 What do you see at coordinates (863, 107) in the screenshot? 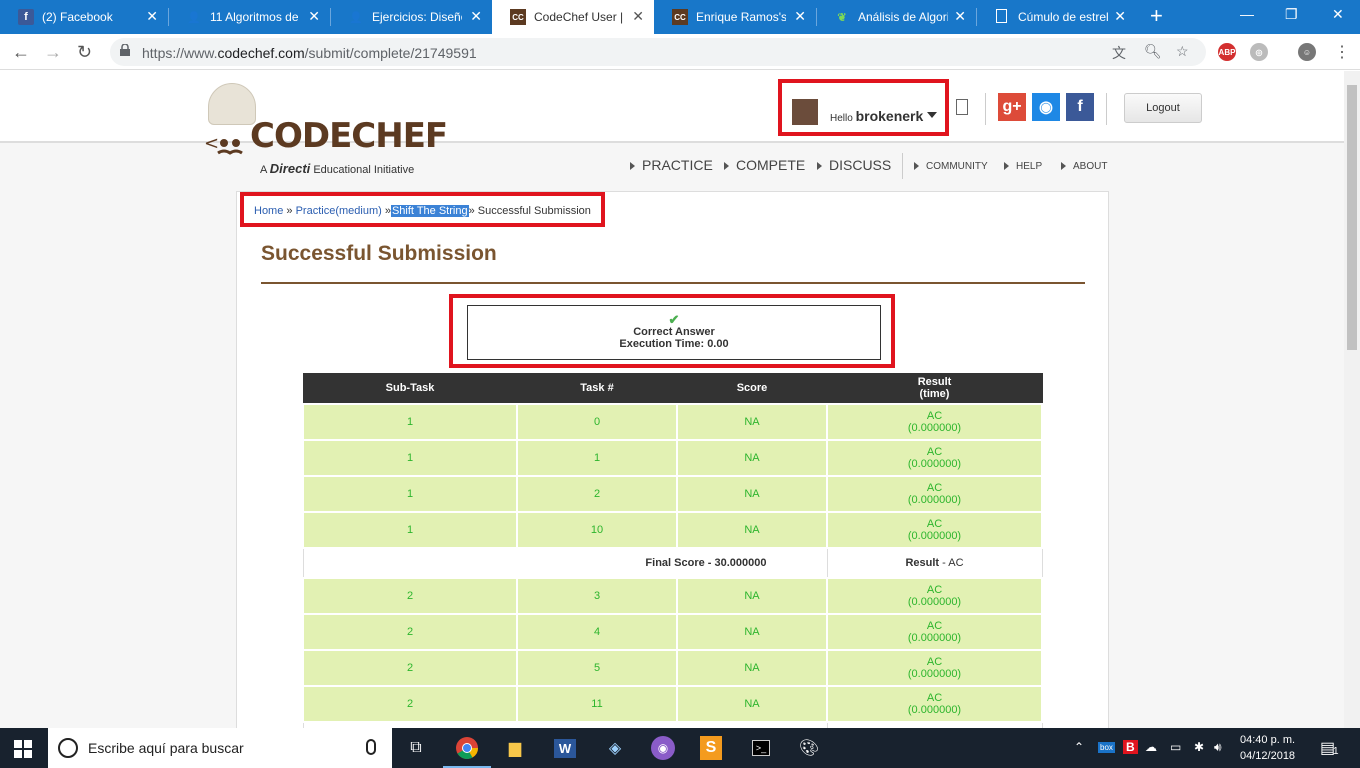
I see `user-menu: Hello brokenerk` at bounding box center [863, 107].